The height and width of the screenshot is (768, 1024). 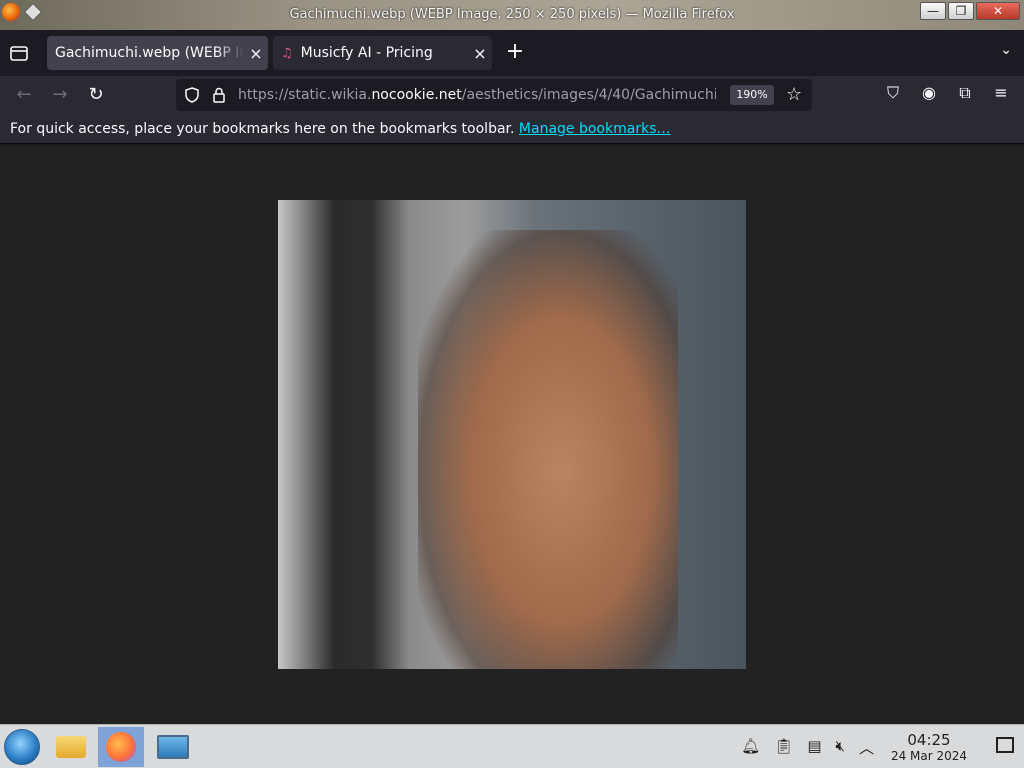 What do you see at coordinates (840, 747) in the screenshot?
I see `volume-muted-icon: 🔇︎` at bounding box center [840, 747].